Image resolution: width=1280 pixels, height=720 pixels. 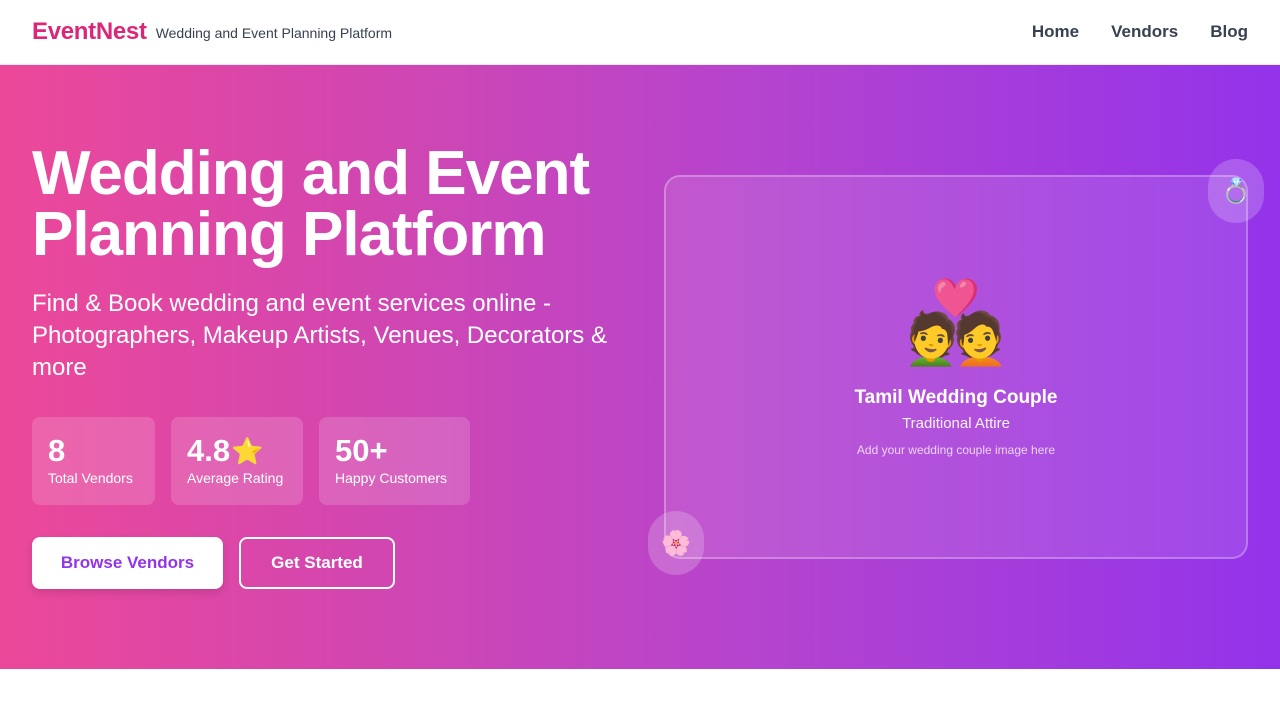 I want to click on browse-vendors-button: Browse Vendors, so click(x=127, y=563).